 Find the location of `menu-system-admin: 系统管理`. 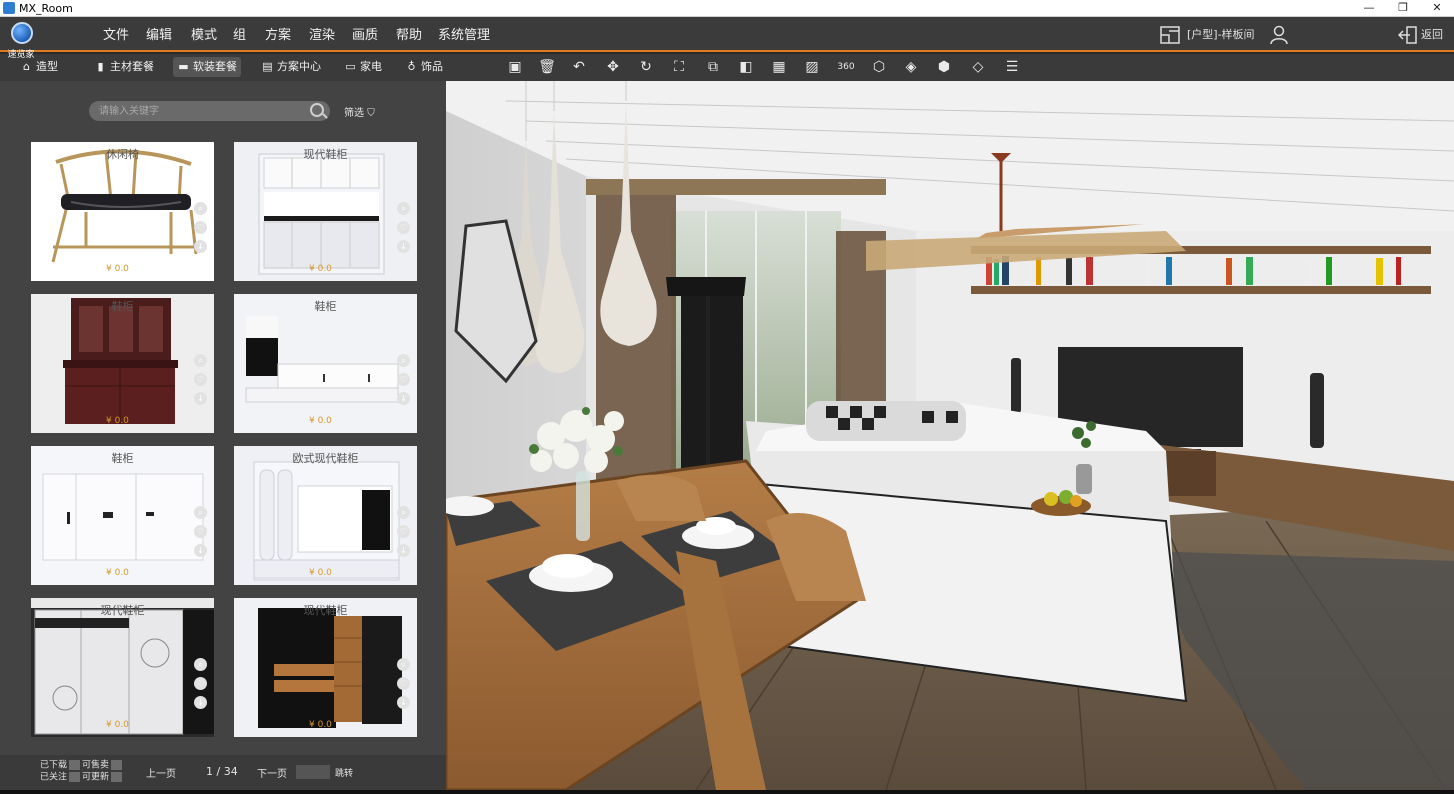

menu-system-admin: 系统管理 is located at coordinates (464, 36).